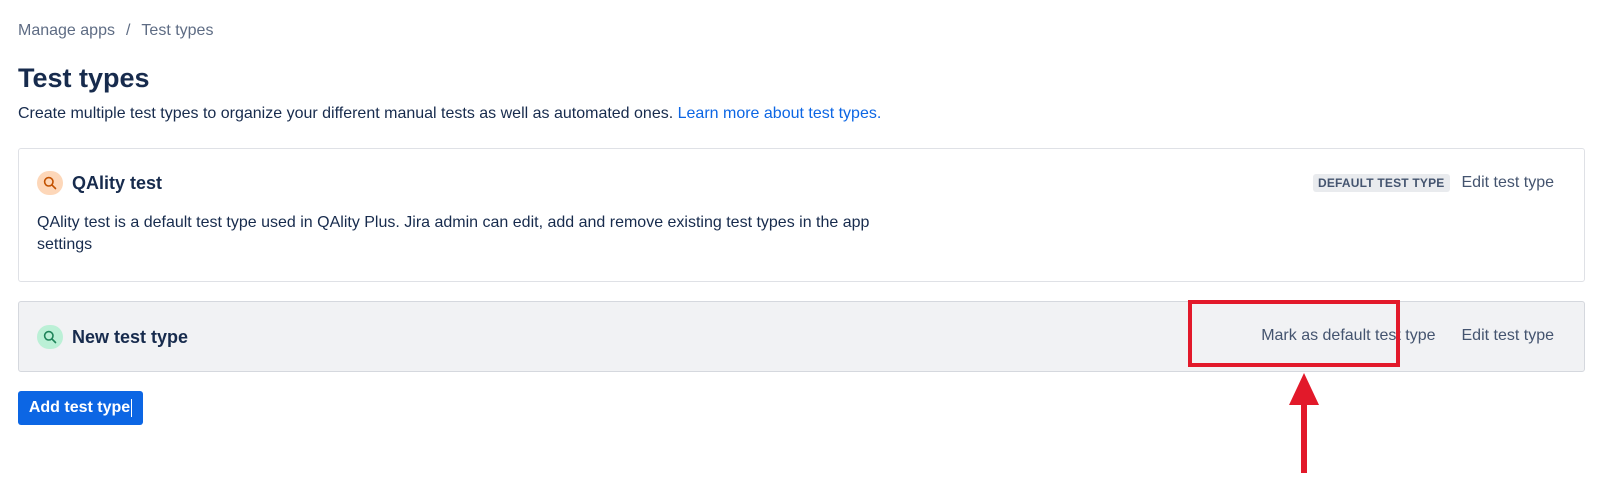 Image resolution: width=1602 pixels, height=484 pixels. What do you see at coordinates (115, 31) in the screenshot?
I see `breadcrumb: Manage apps / Test types` at bounding box center [115, 31].